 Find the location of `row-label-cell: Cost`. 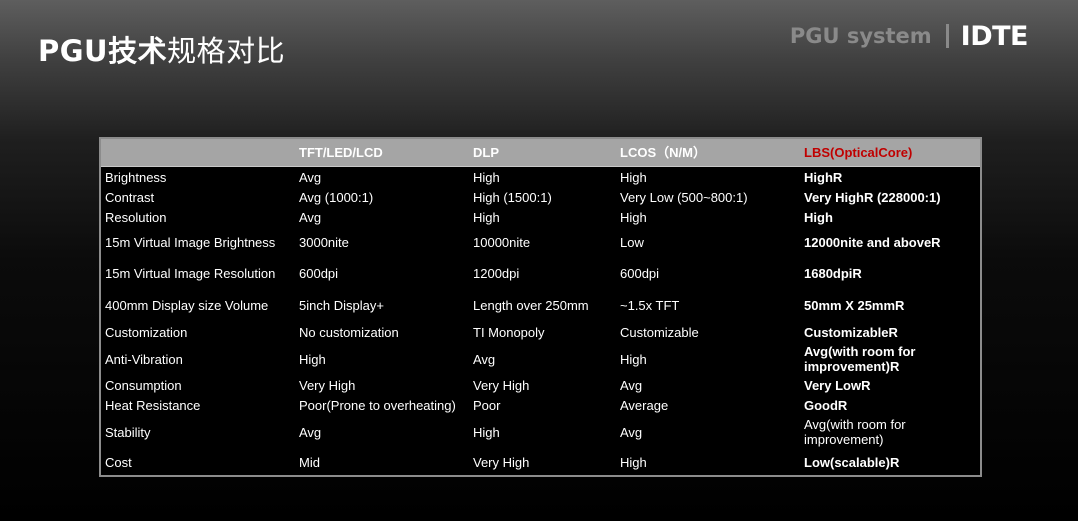

row-label-cell: Cost is located at coordinates (118, 462).